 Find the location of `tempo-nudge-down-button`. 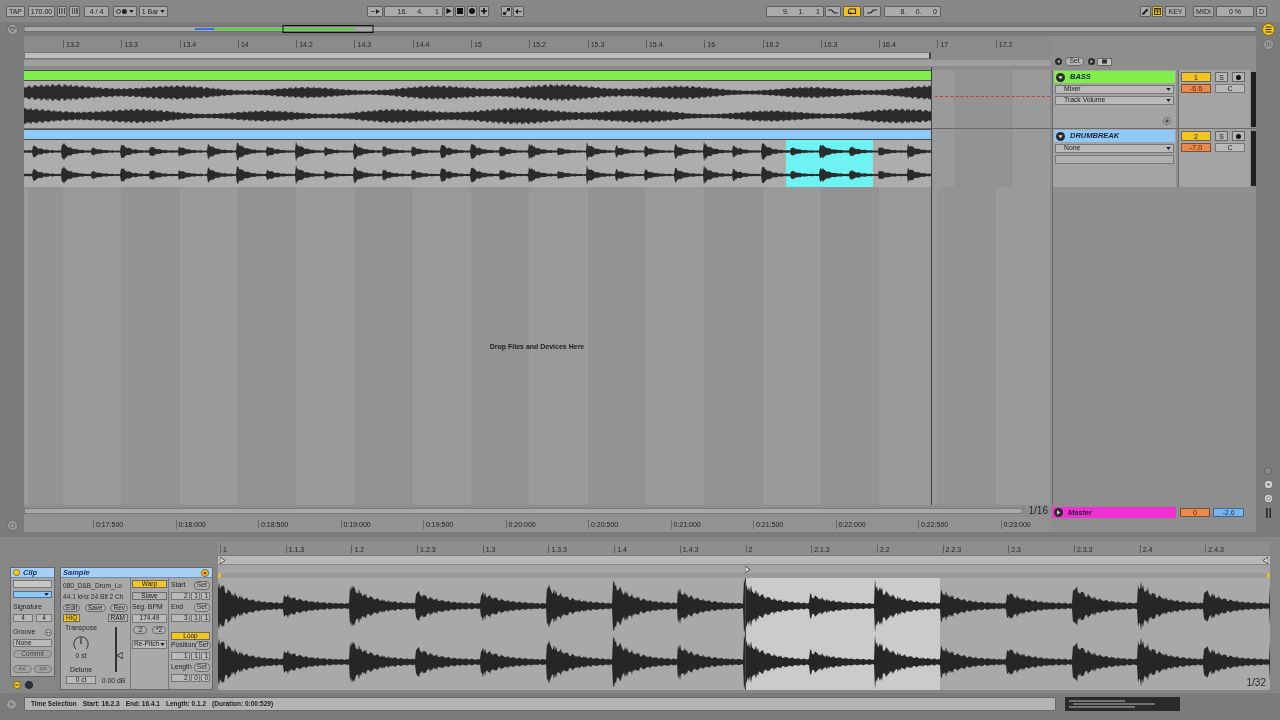

tempo-nudge-down-button is located at coordinates (62, 11).